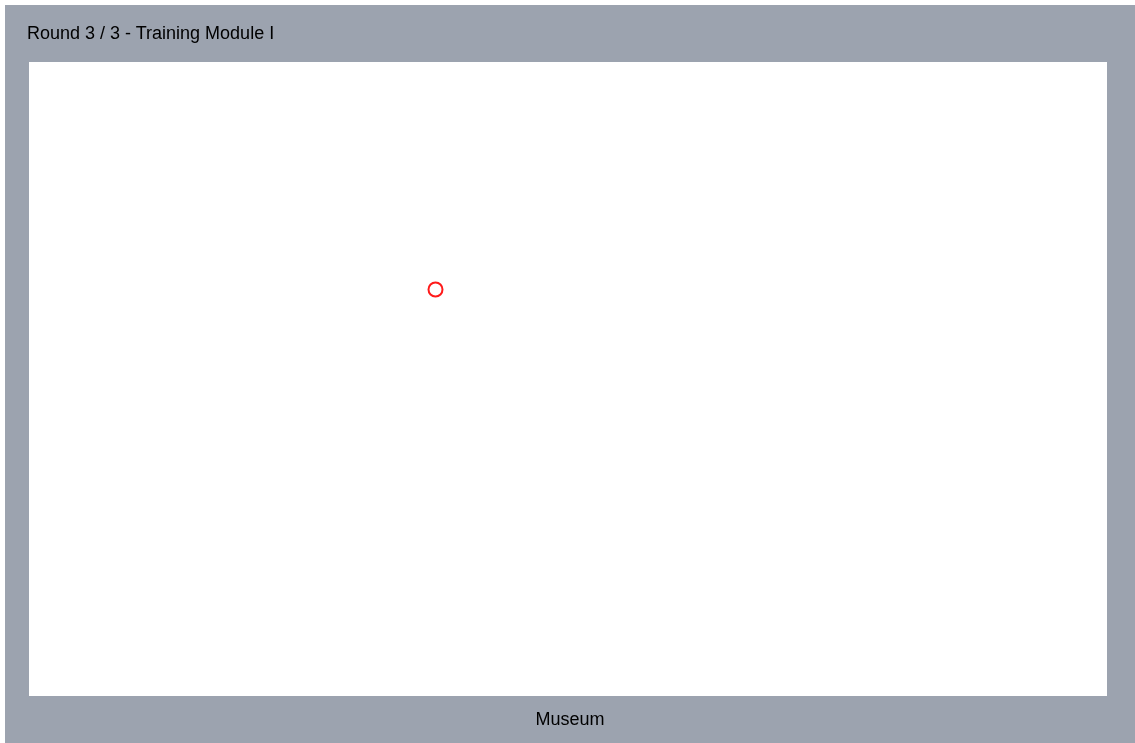  What do you see at coordinates (570, 719) in the screenshot?
I see `location-label: Museum` at bounding box center [570, 719].